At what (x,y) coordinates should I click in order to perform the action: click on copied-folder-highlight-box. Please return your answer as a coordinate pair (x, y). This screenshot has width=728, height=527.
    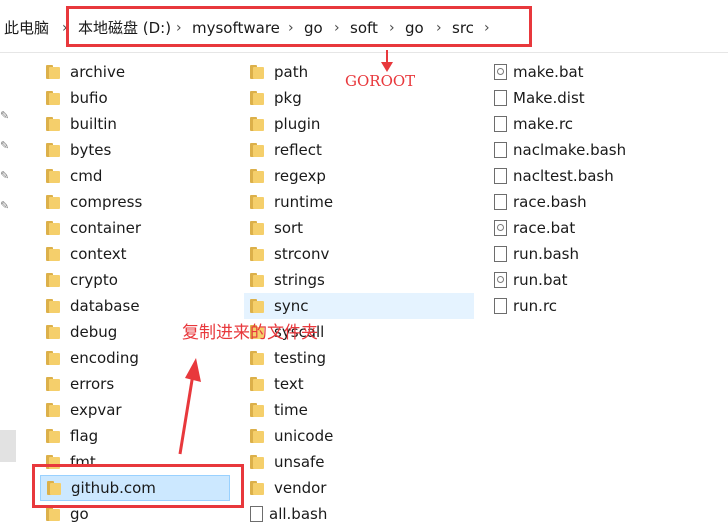
    Looking at the image, I should click on (138, 486).